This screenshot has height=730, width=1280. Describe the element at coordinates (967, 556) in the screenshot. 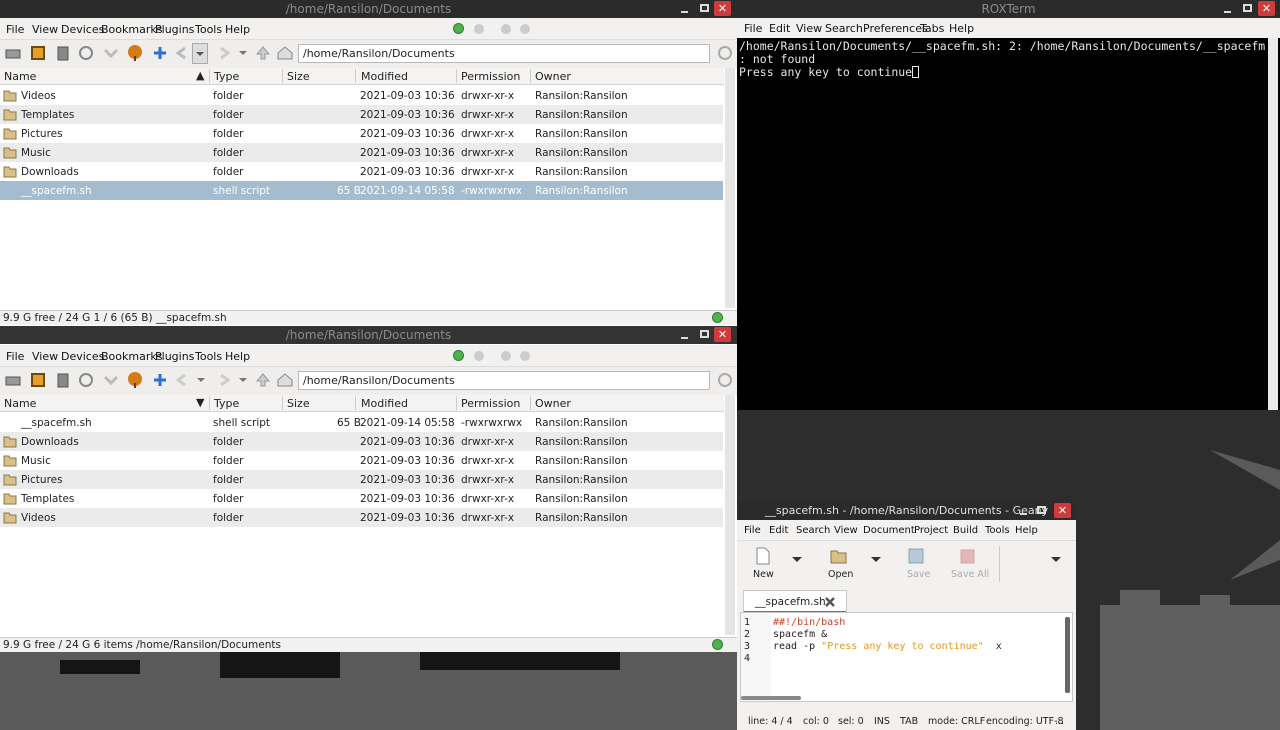

I see `save-all-icon` at that location.